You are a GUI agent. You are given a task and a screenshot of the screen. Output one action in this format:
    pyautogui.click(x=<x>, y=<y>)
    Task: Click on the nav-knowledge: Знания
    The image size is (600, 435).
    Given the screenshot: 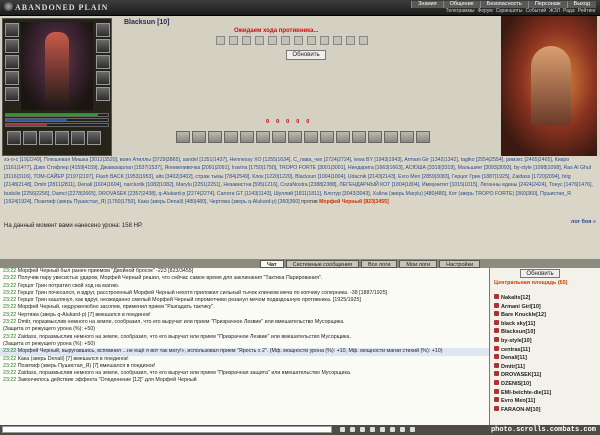 What is the action you would take?
    pyautogui.click(x=427, y=4)
    